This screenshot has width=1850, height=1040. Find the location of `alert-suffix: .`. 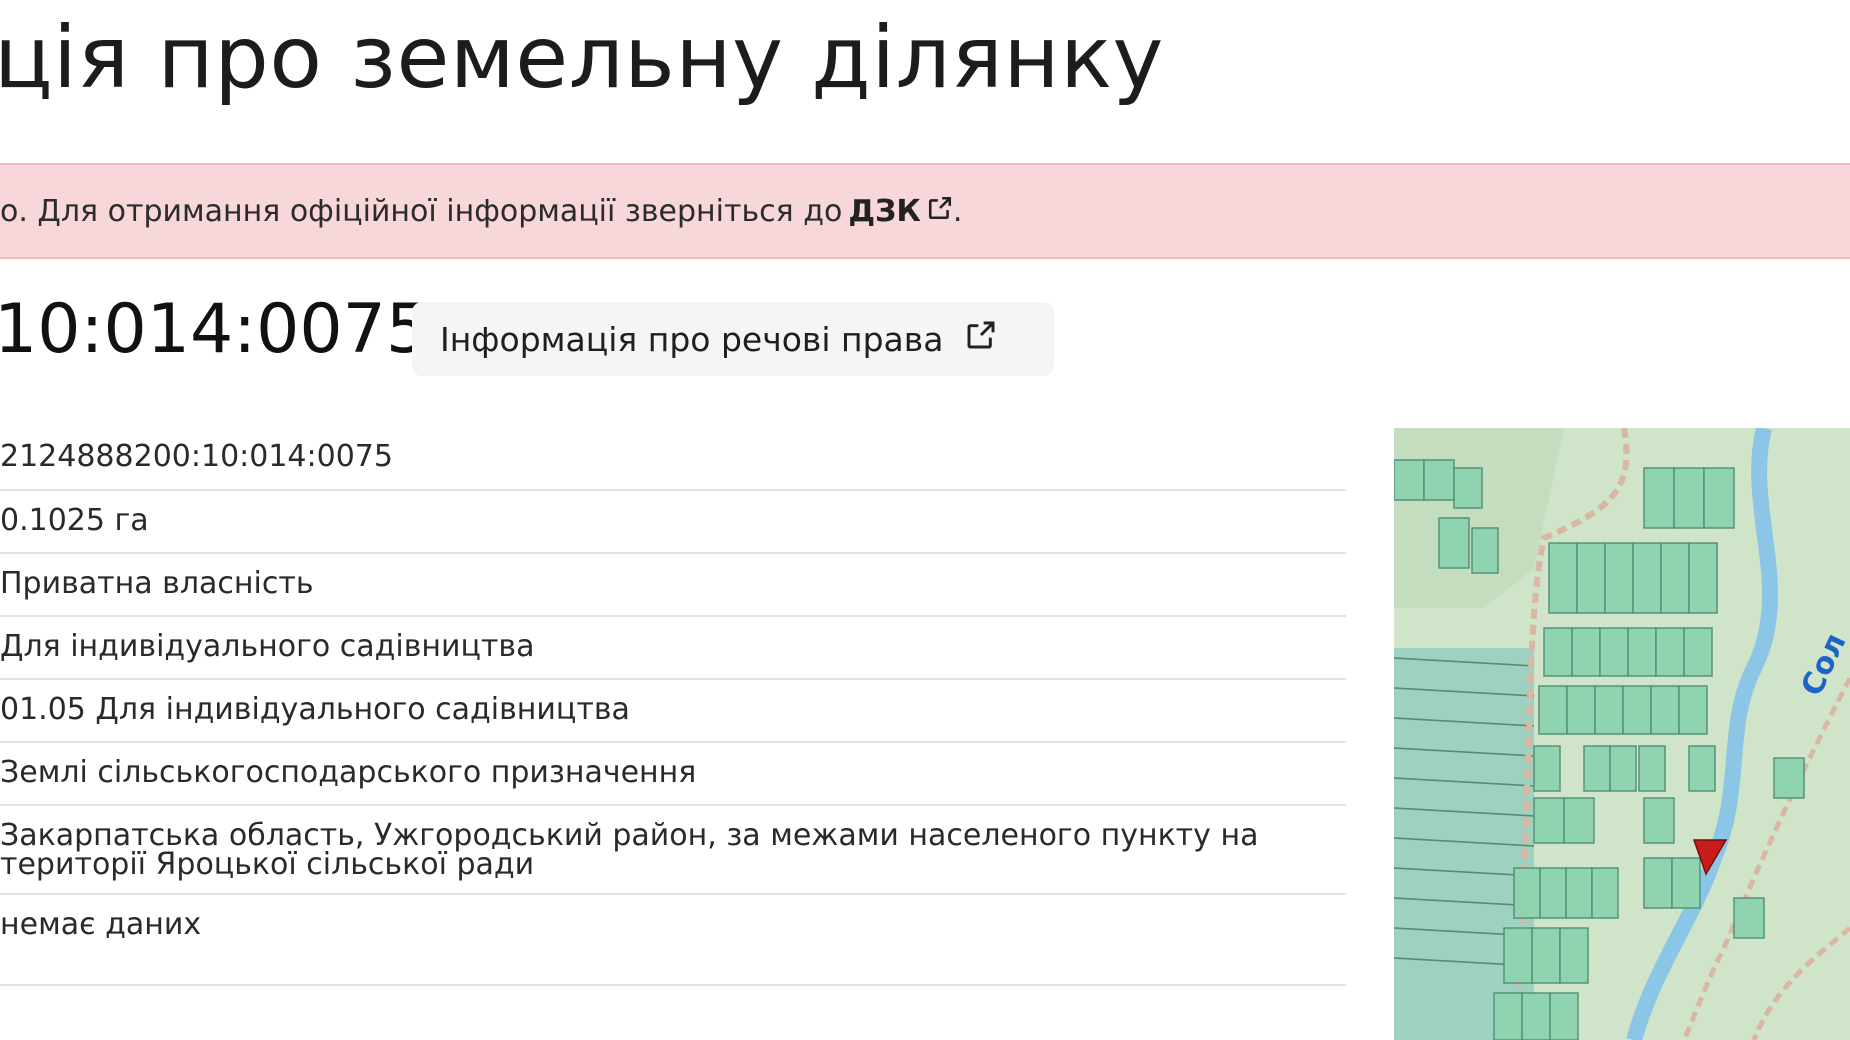

alert-suffix: . is located at coordinates (957, 211).